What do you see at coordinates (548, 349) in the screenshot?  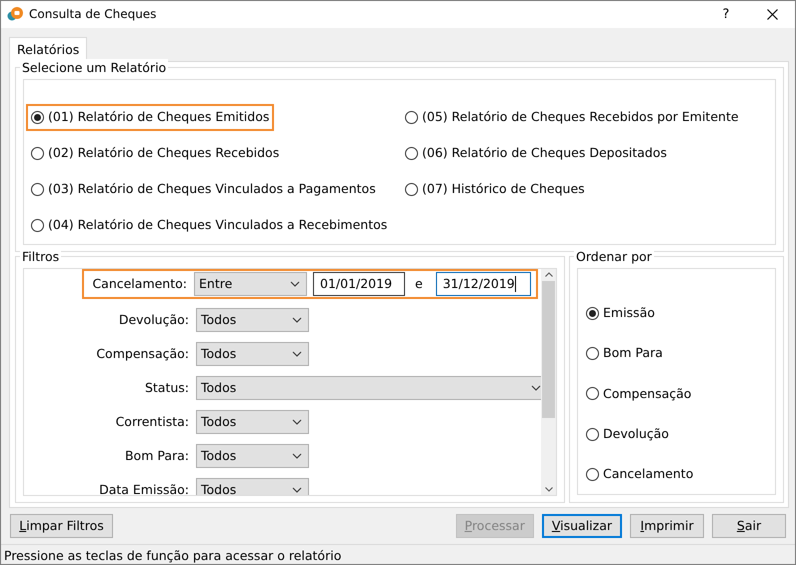 I see `scroll-thumb` at bounding box center [548, 349].